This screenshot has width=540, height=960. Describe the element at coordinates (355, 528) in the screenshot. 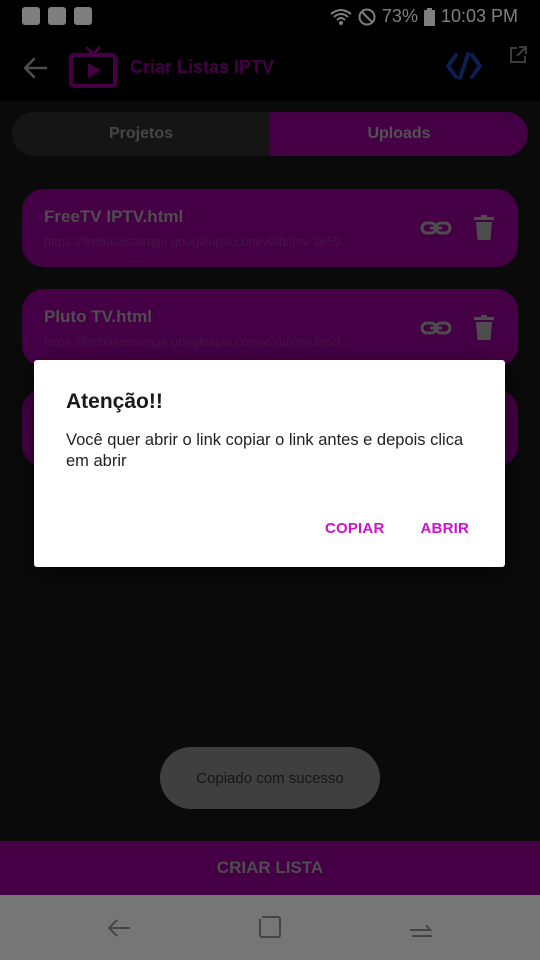

I see `copiar-button: COPIAR` at that location.